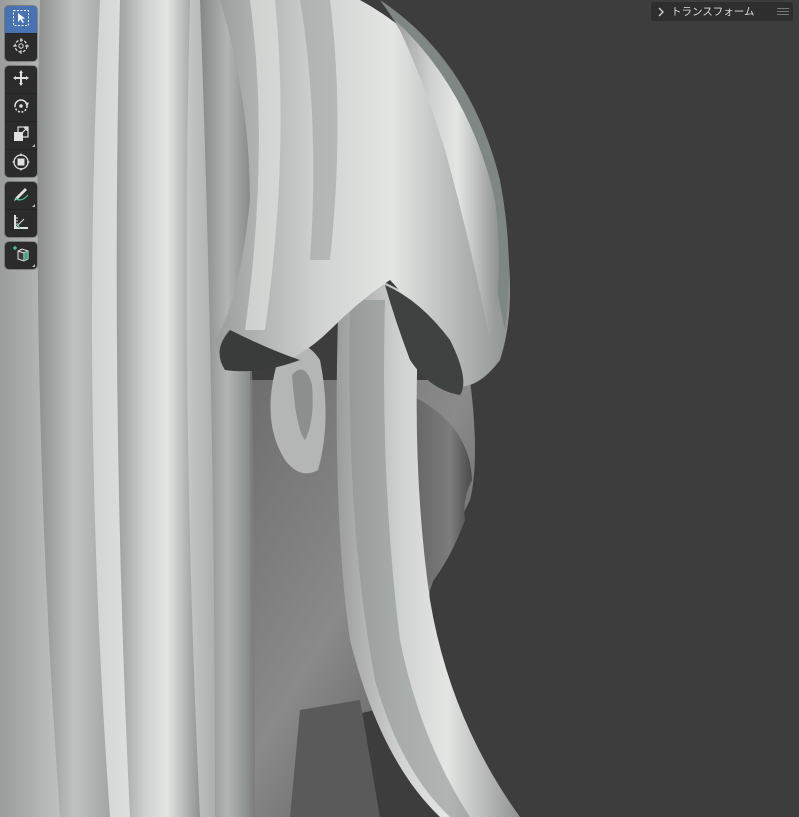  I want to click on move-tool, so click(21, 79).